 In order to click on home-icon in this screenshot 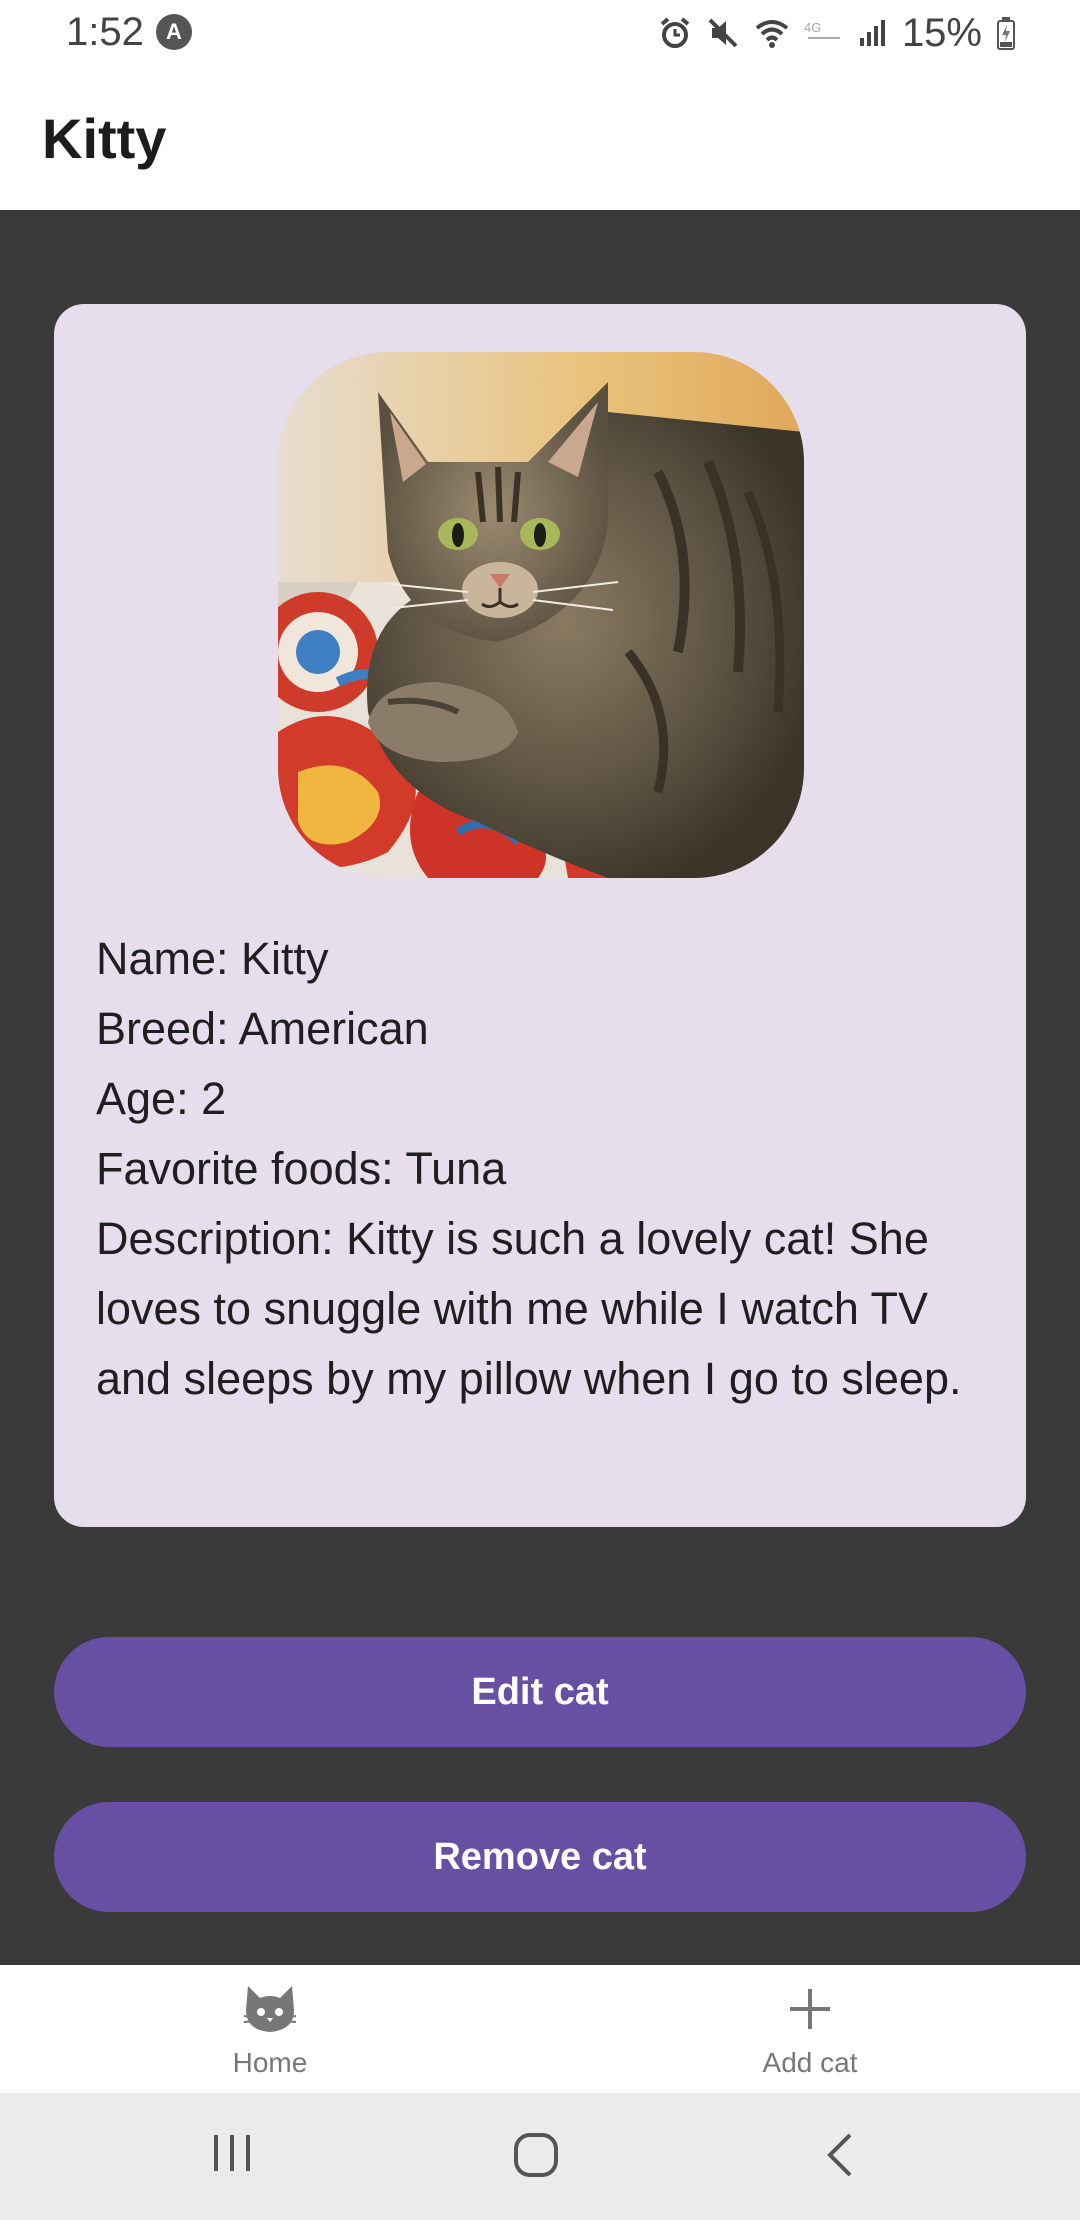, I will do `click(536, 2157)`.